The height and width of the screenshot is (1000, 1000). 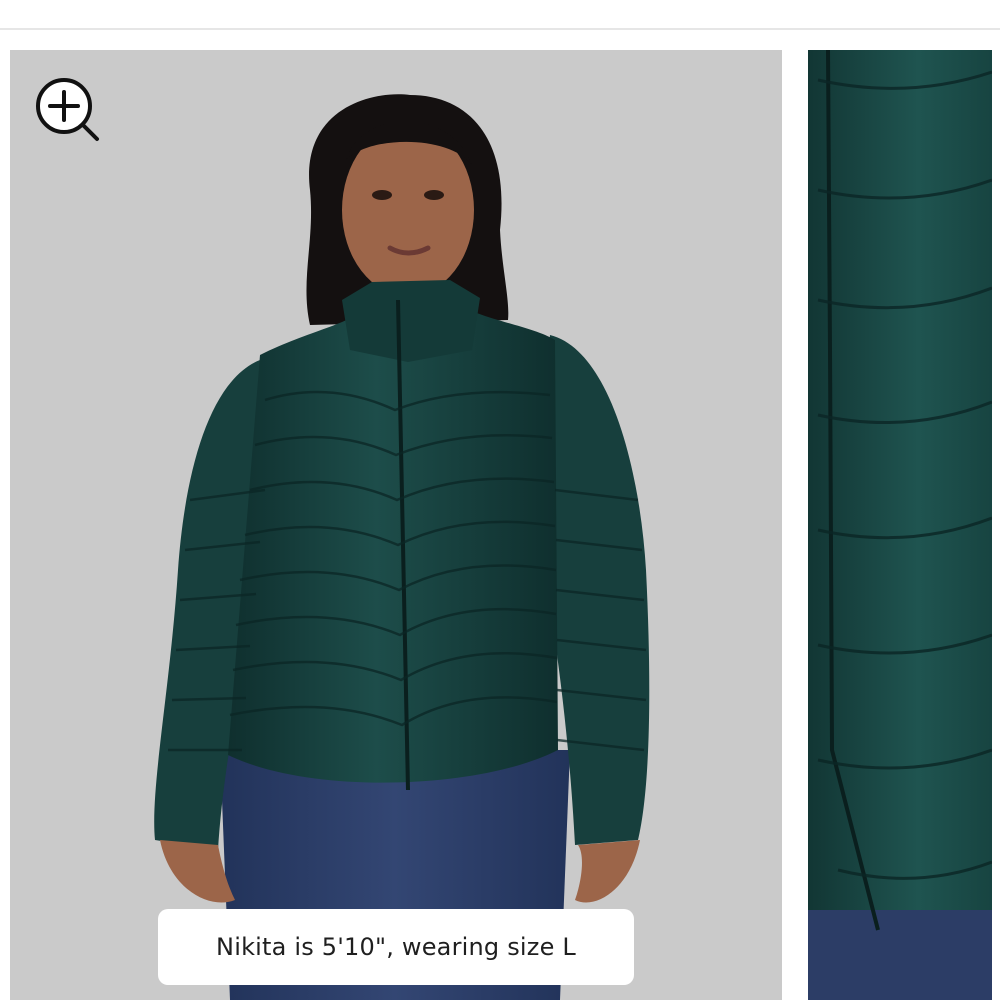 I want to click on model-size-caption: Nikita is 5'10", wearing size L, so click(x=396, y=947).